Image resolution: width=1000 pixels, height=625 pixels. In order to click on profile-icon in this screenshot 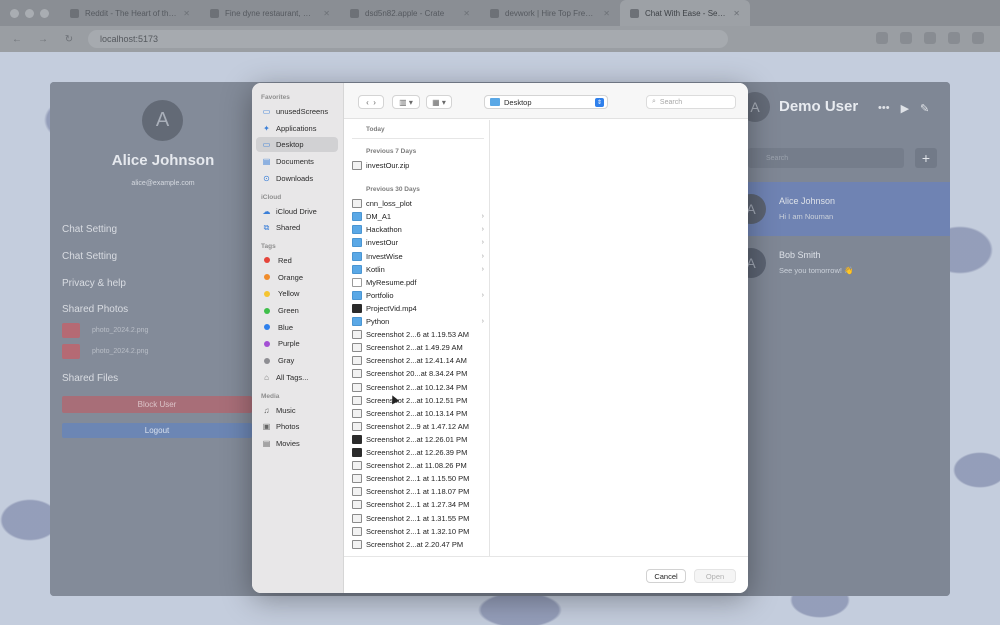, I will do `click(954, 38)`.